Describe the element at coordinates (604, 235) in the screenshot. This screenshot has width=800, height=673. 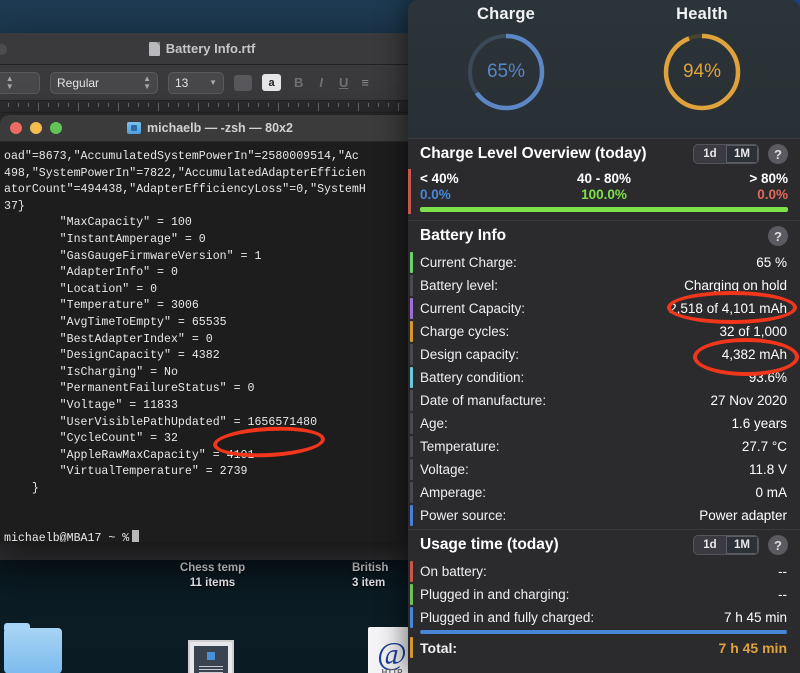
I see `battery-info-header: Battery Info ?` at that location.